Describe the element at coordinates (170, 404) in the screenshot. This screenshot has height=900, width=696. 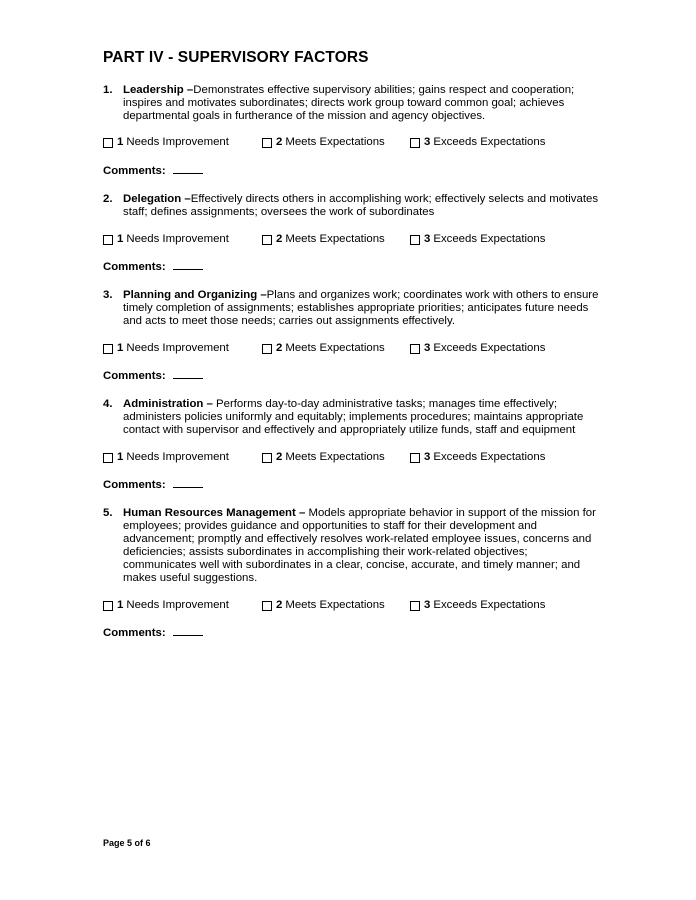
I see `factor-heading: Administration –` at that location.